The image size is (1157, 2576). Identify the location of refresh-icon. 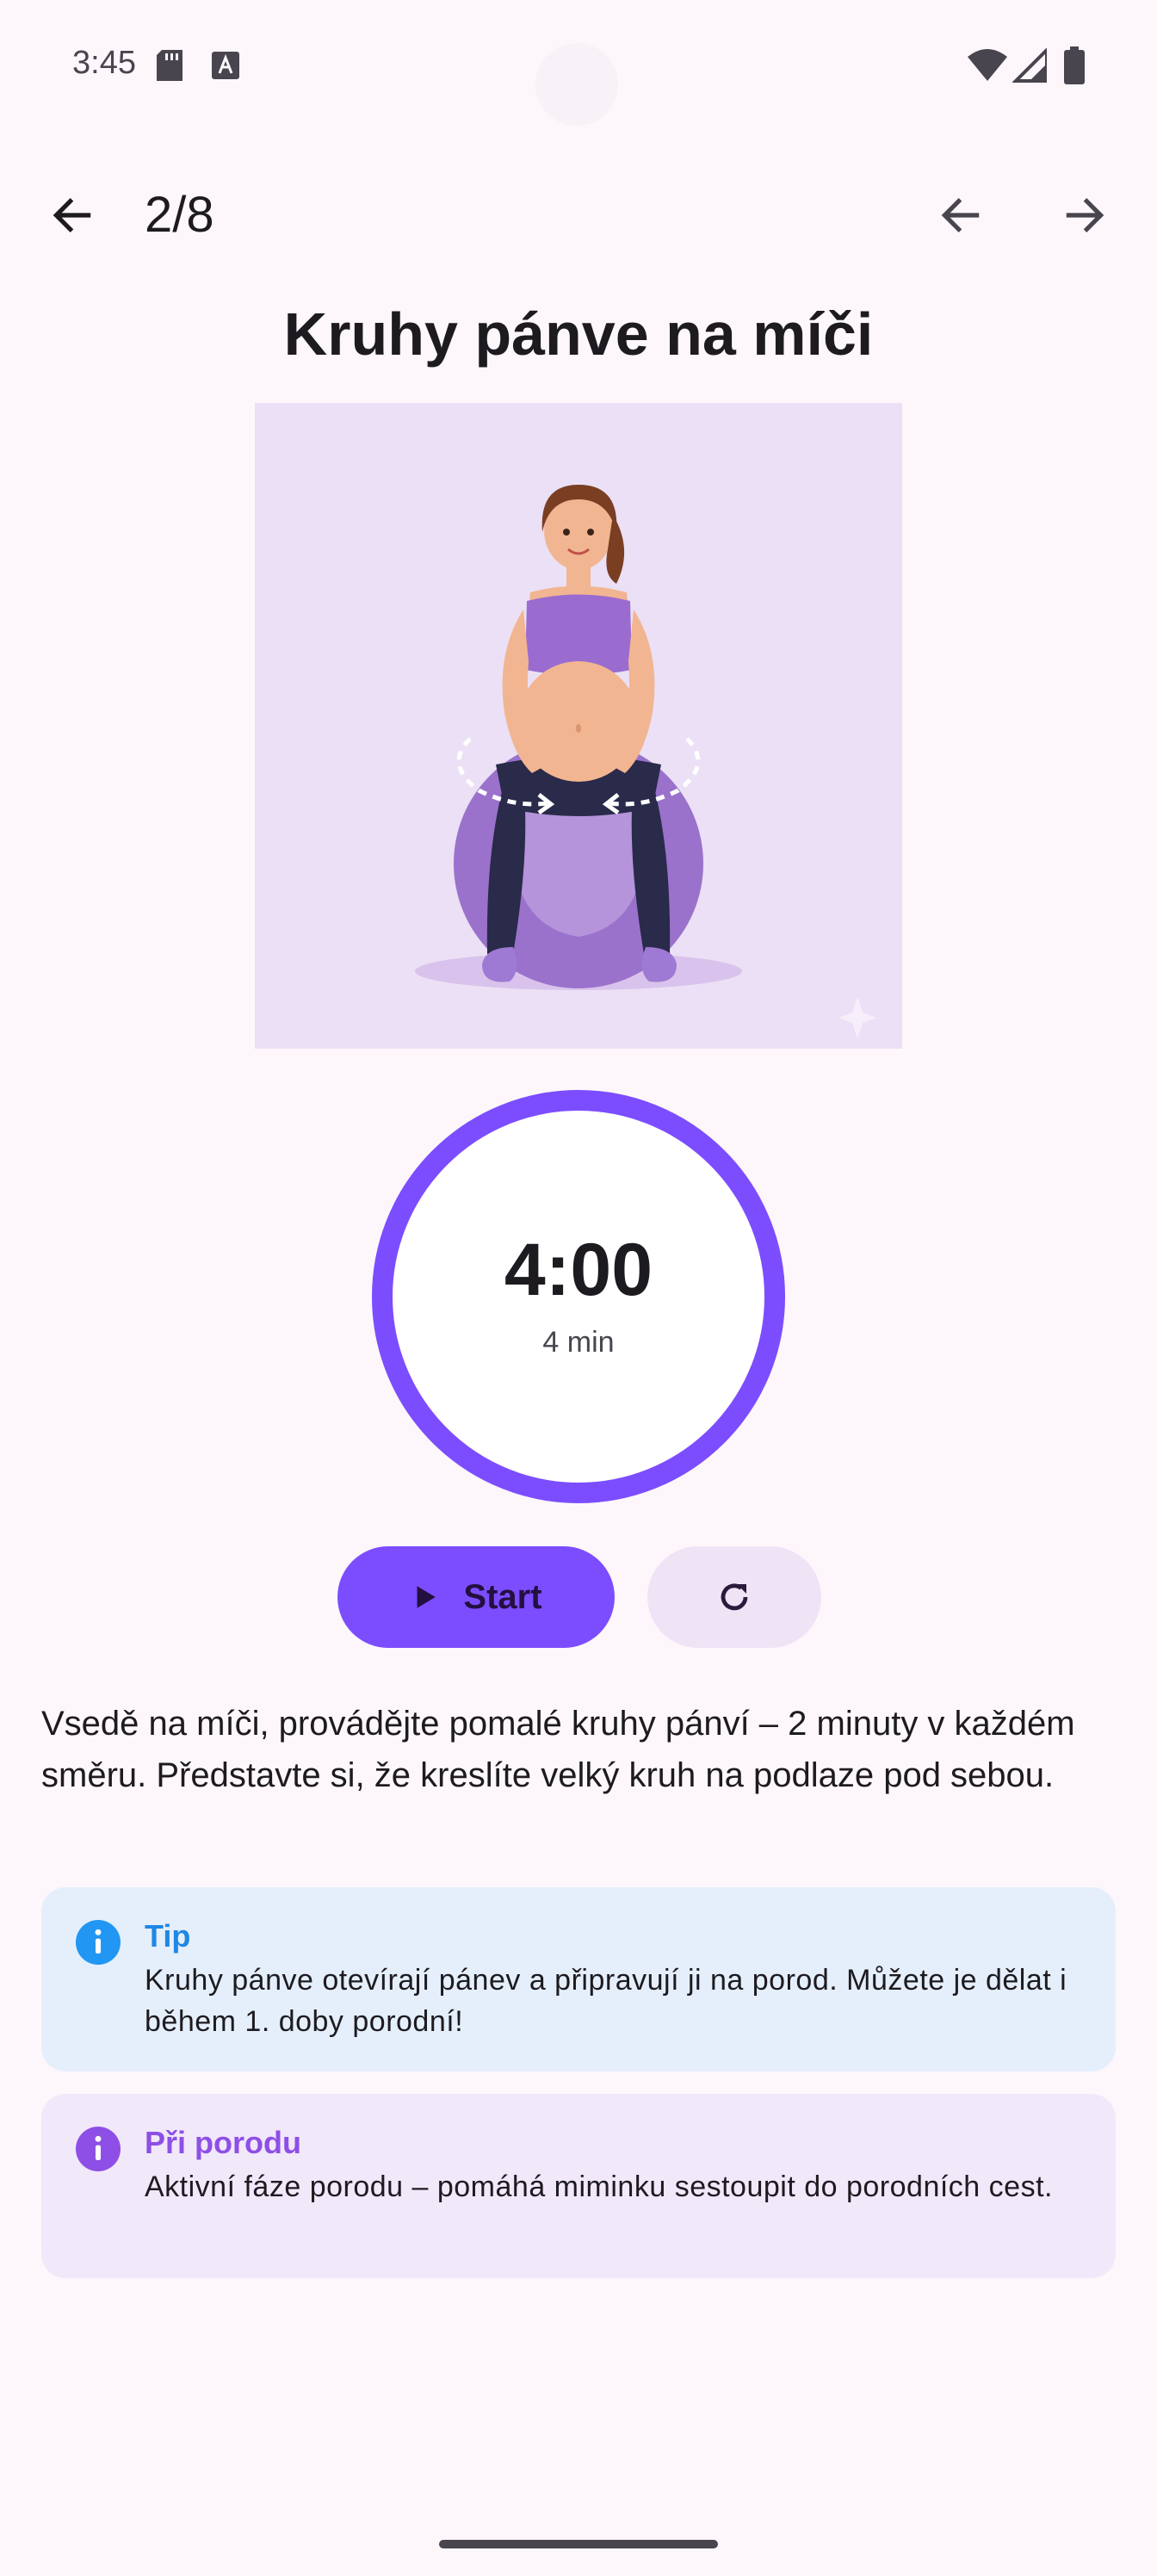
(734, 1597).